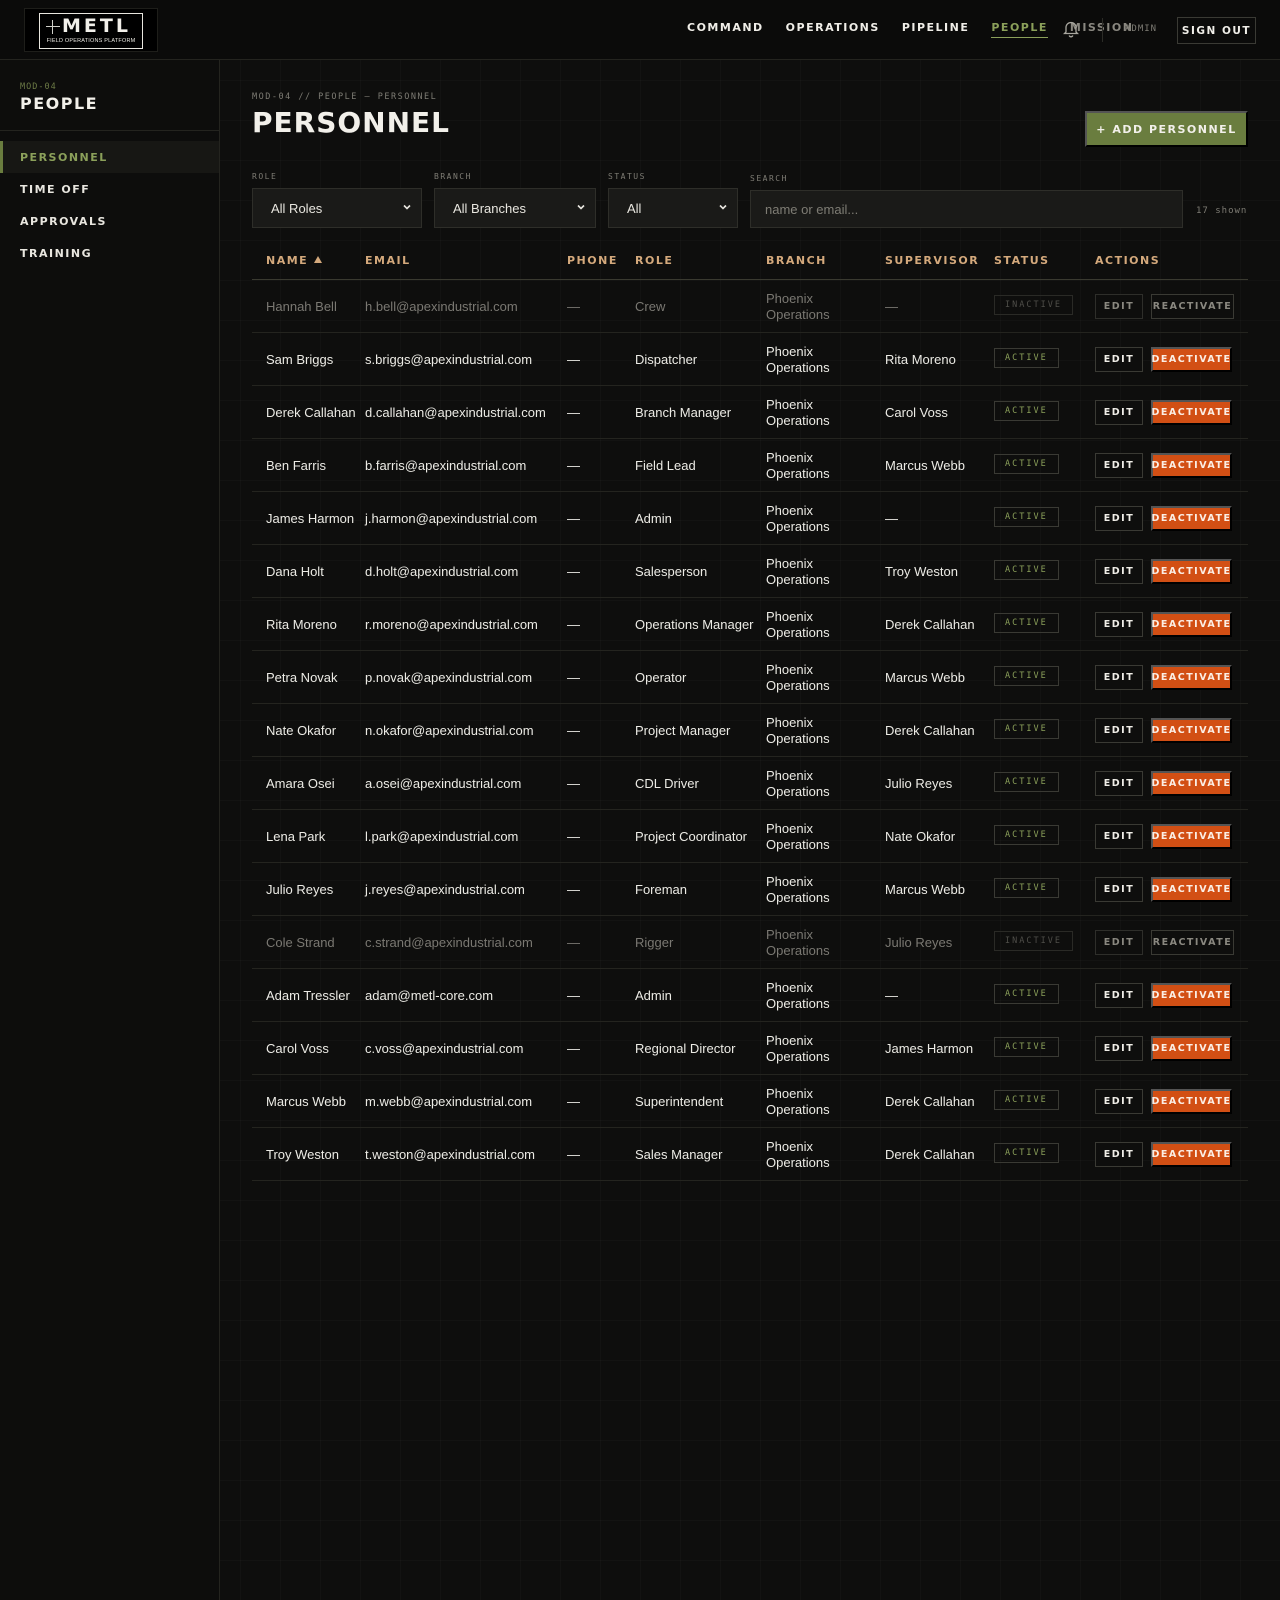 The image size is (1280, 1600). What do you see at coordinates (302, 677) in the screenshot?
I see `cell-name: Petra Novak` at bounding box center [302, 677].